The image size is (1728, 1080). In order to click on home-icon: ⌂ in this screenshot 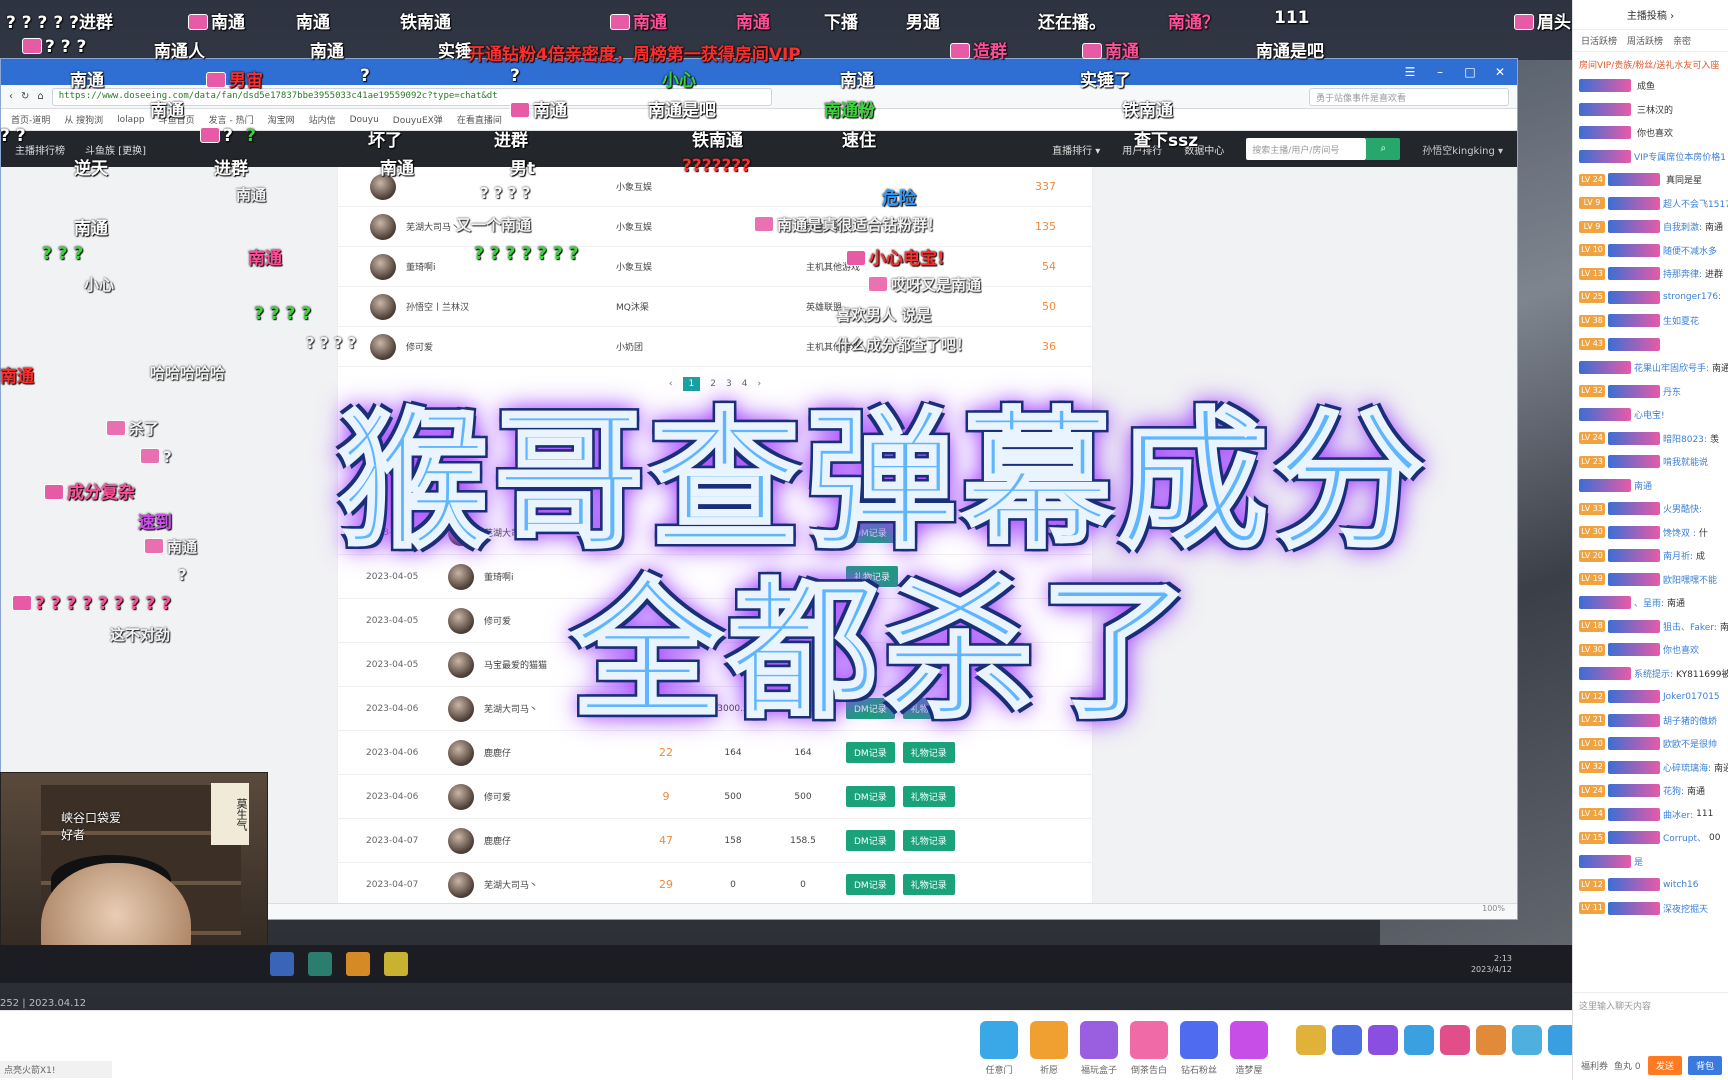, I will do `click(40, 96)`.